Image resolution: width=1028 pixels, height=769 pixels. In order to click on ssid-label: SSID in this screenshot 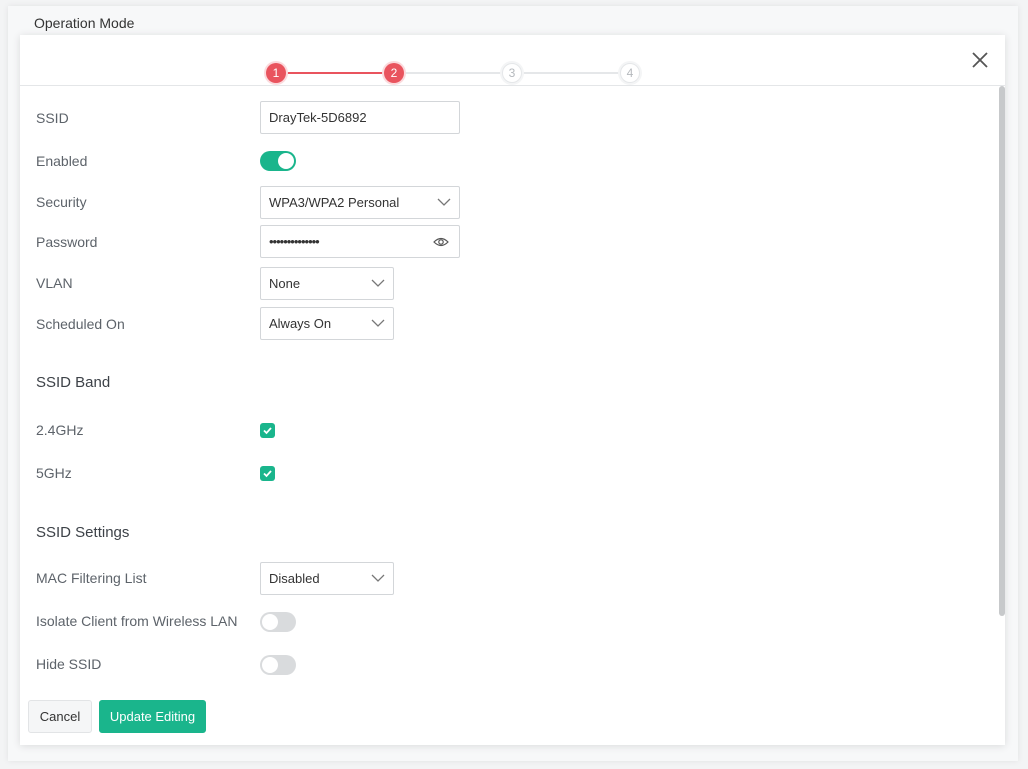, I will do `click(52, 118)`.